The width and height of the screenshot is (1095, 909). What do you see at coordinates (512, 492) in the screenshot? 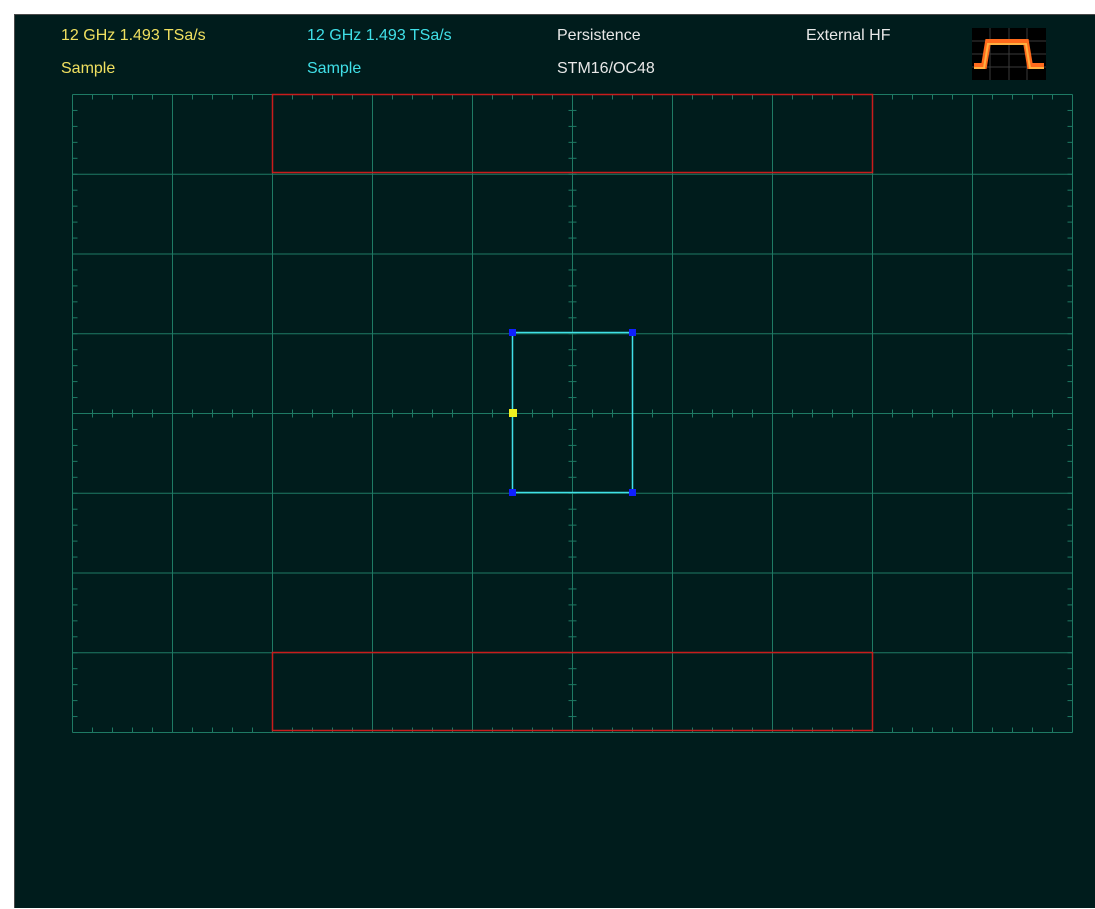
I see `cursor-handle-bottom-left` at bounding box center [512, 492].